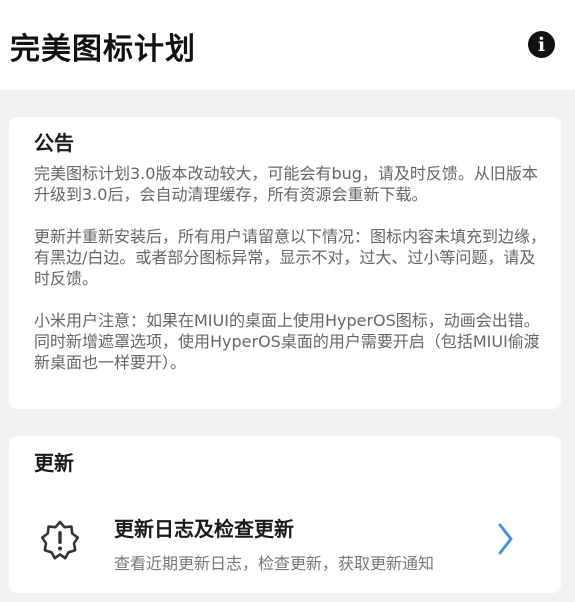 The width and height of the screenshot is (575, 602). I want to click on info-icon: i, so click(541, 44).